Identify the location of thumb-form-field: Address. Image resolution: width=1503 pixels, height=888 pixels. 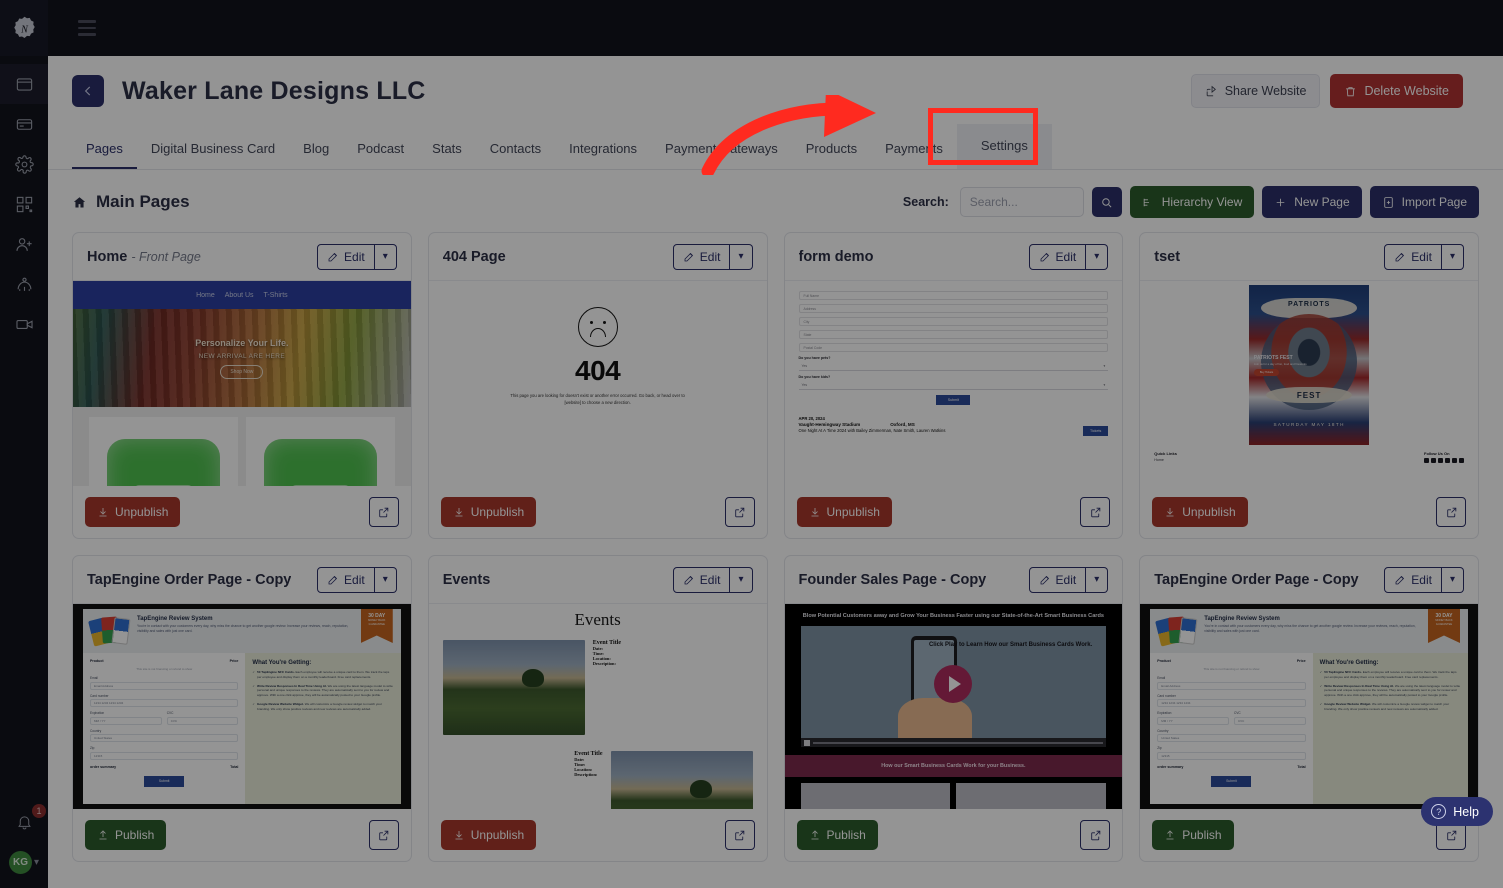
(953, 308).